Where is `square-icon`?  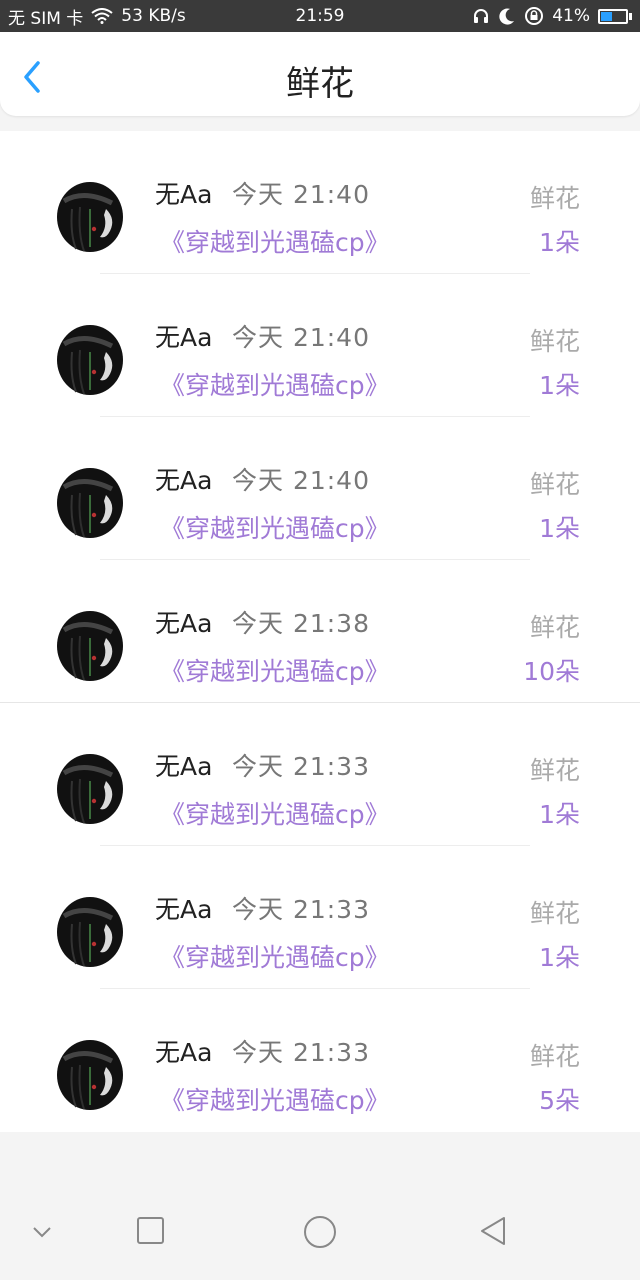
square-icon is located at coordinates (150, 1230).